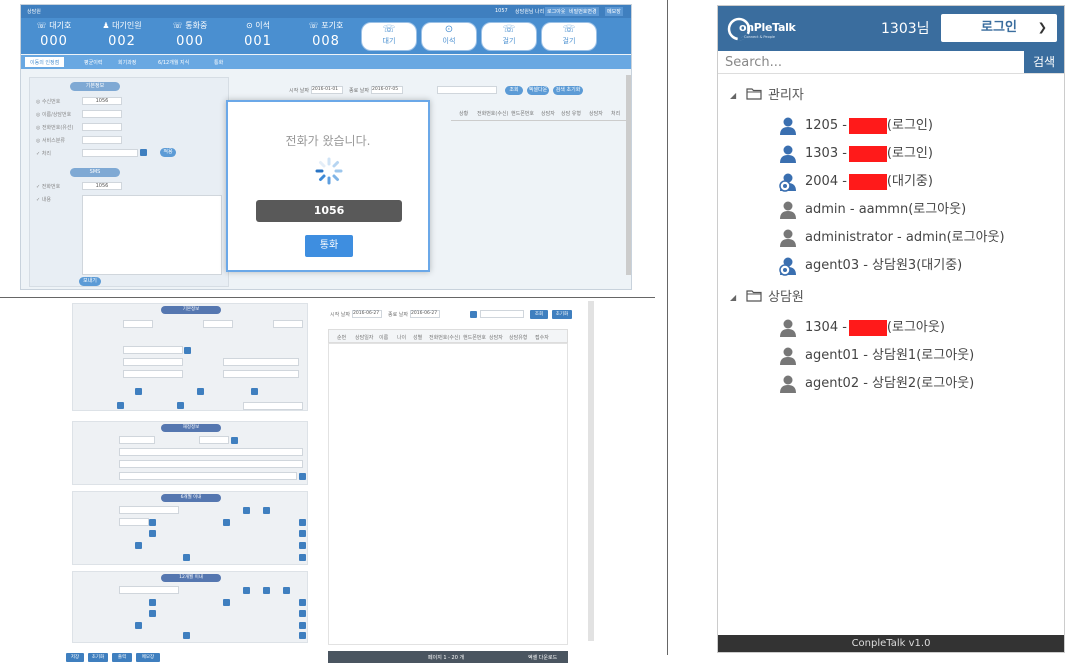  Describe the element at coordinates (102, 186) in the screenshot. I see `sms-phone-field: 1056` at that location.